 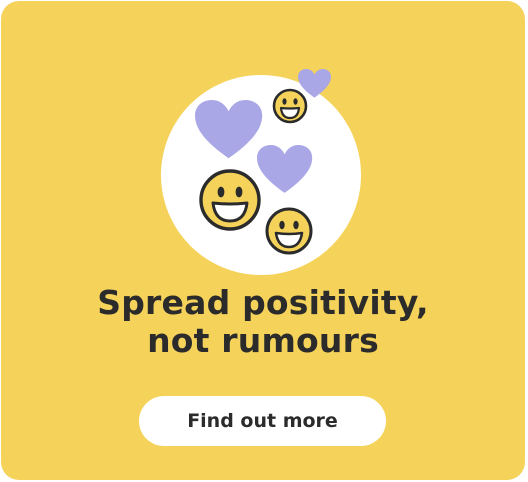 I want to click on find-out-more-button: Find out more, so click(x=262, y=421).